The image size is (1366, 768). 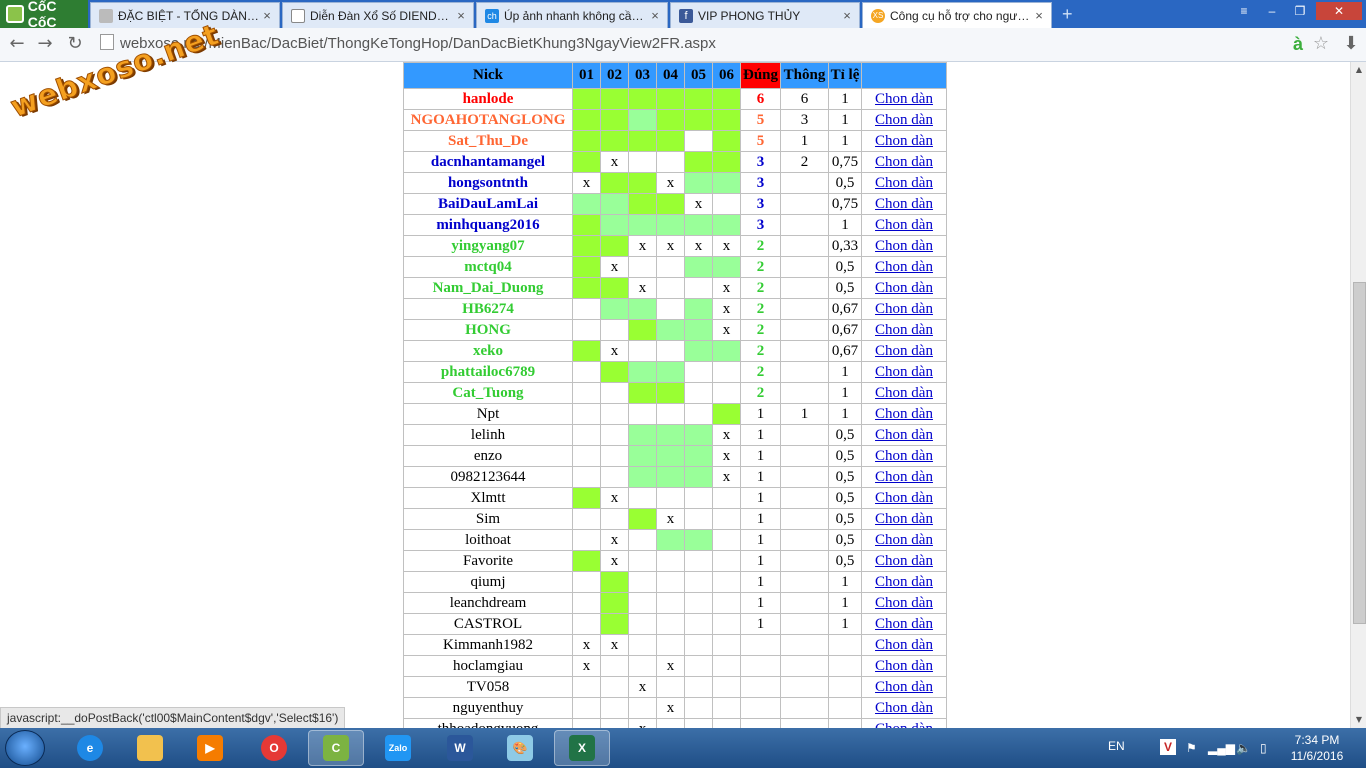 What do you see at coordinates (1351, 44) in the screenshot?
I see `download-icon: ⬇` at bounding box center [1351, 44].